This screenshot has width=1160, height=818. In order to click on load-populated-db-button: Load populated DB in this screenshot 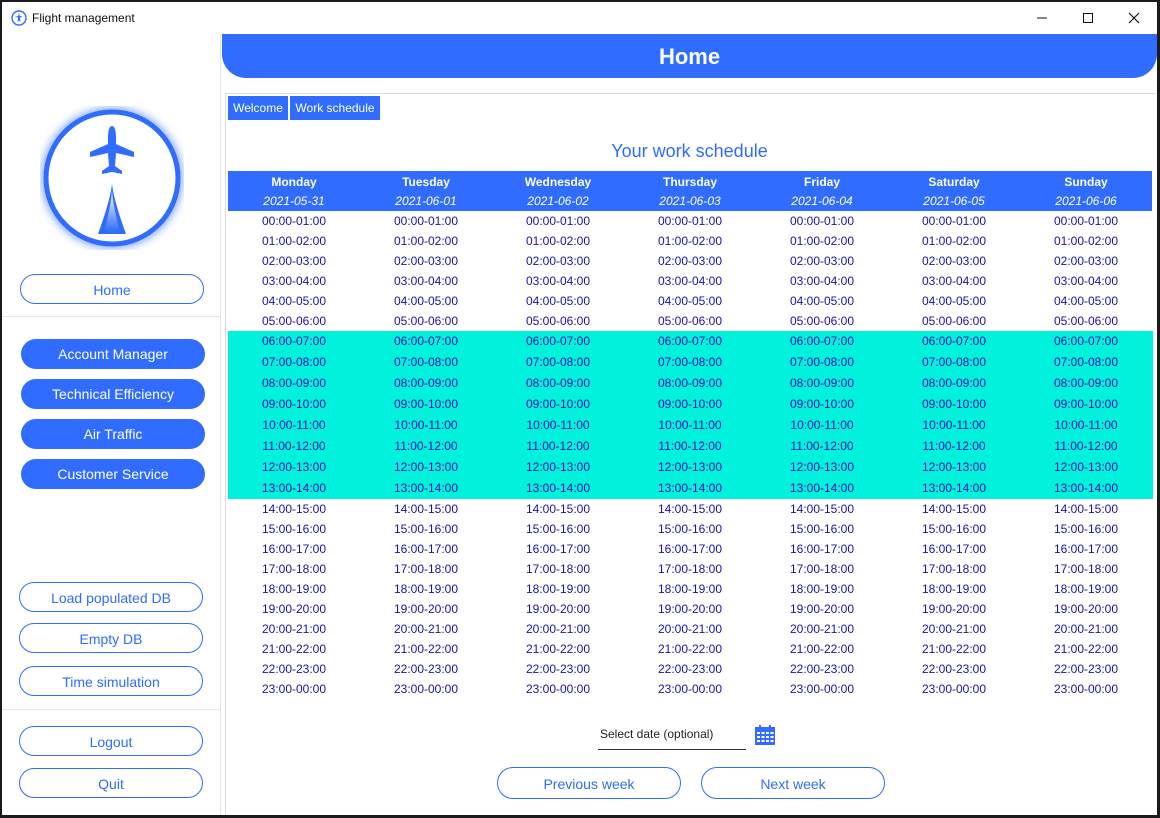, I will do `click(111, 597)`.